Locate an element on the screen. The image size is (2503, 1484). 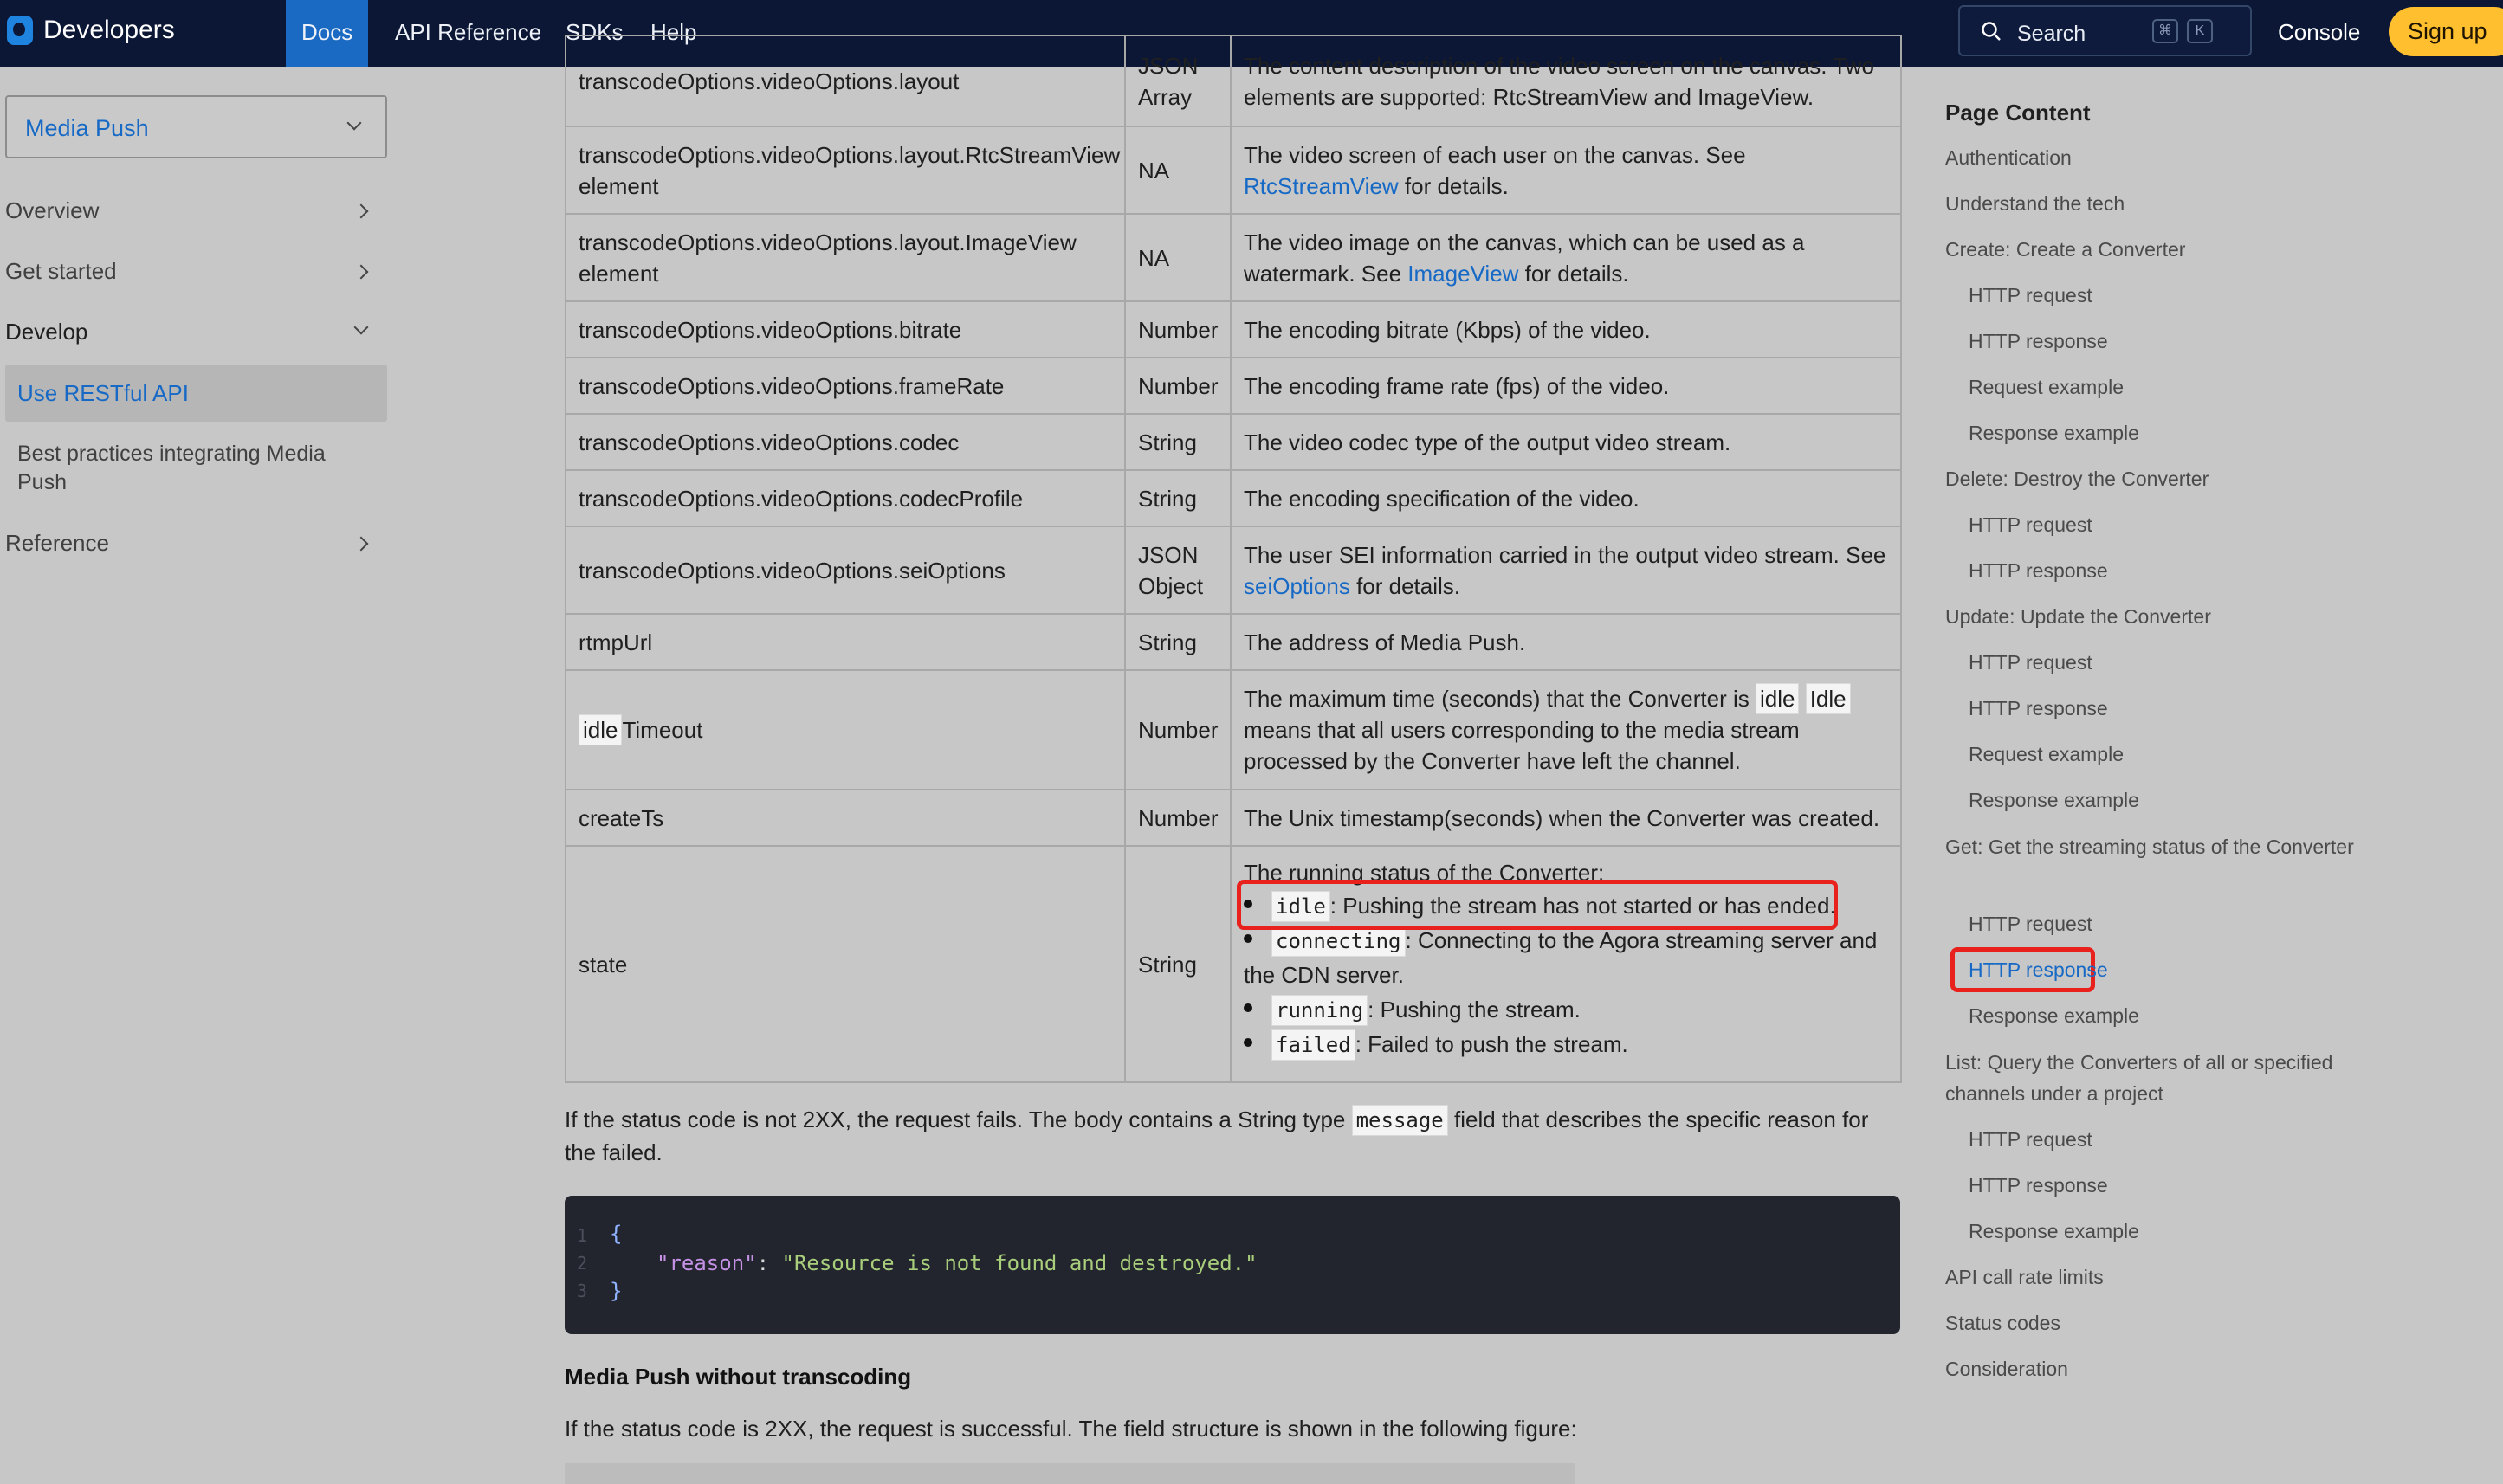
field-cell: rtmpUrl is located at coordinates (845, 642).